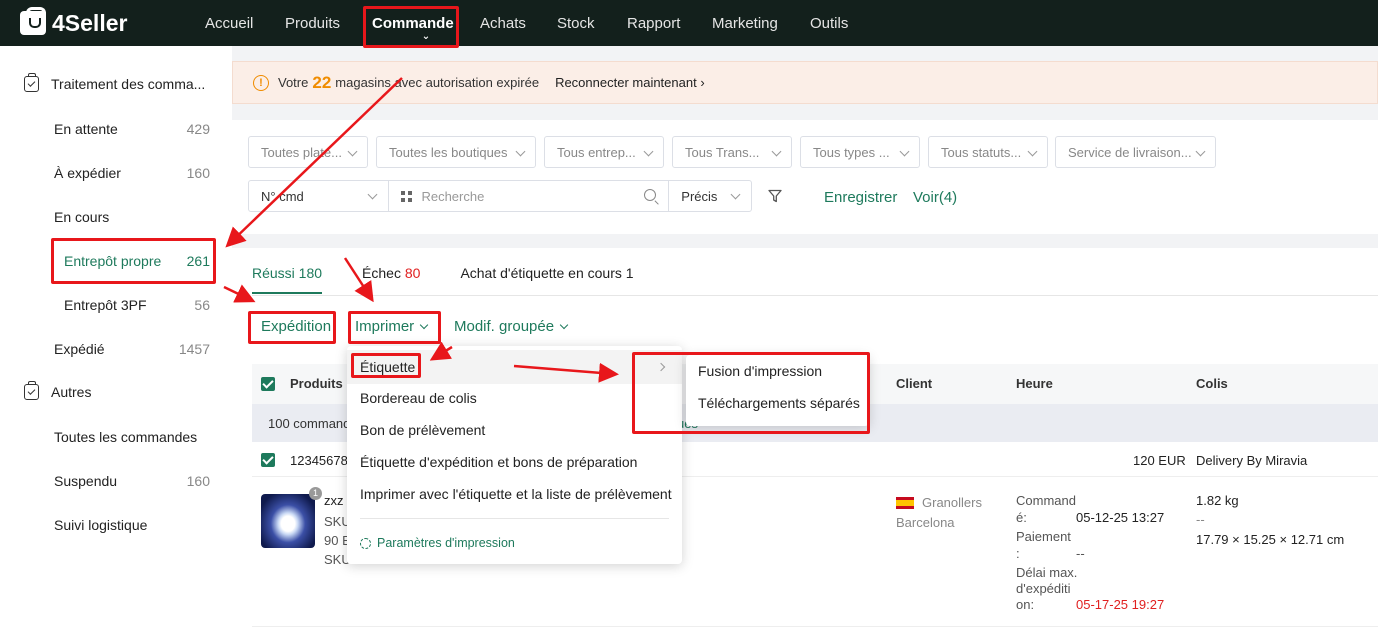 The image size is (1378, 635). Describe the element at coordinates (441, 351) in the screenshot. I see `arrow-to-label` at that location.